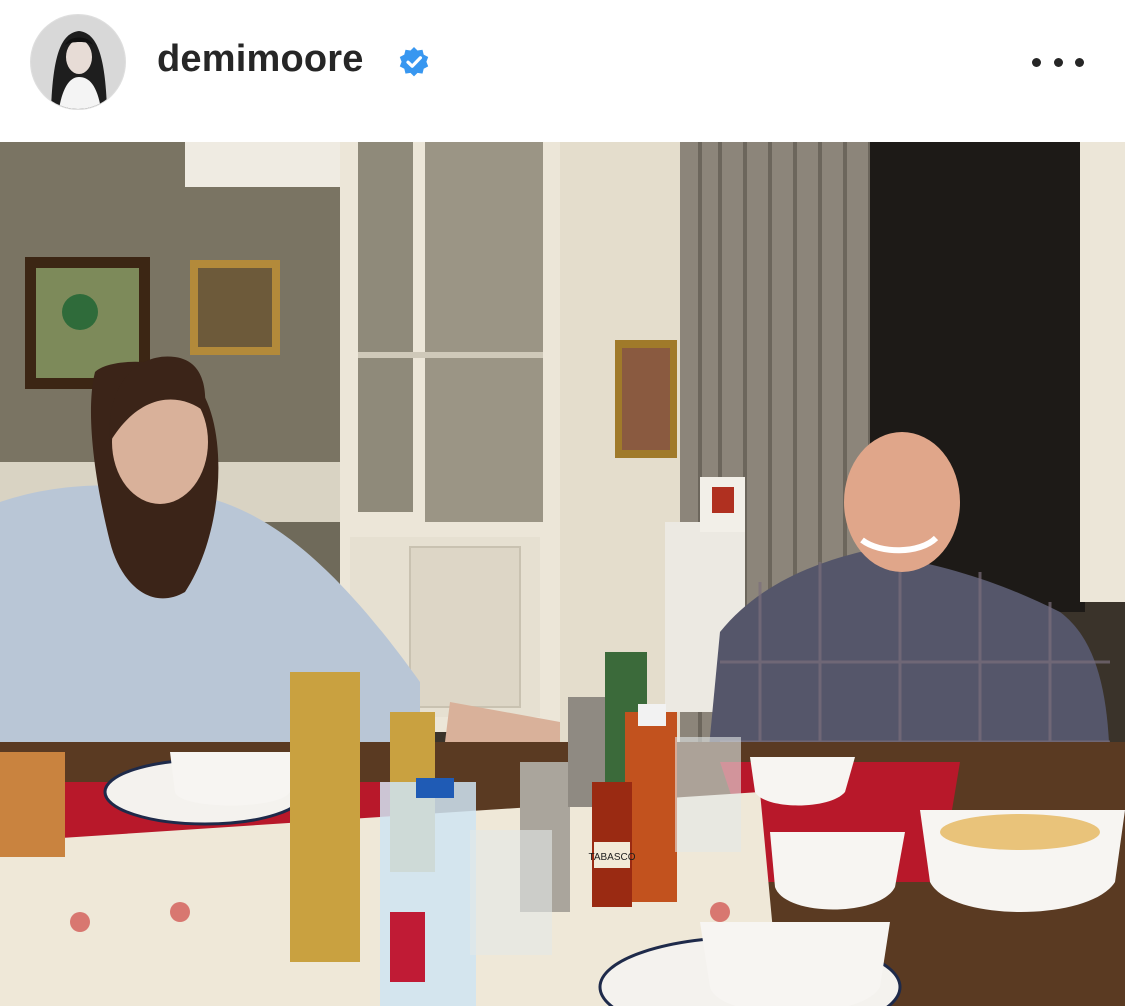 The image size is (1125, 1006). I want to click on tabasco-label: TABASCO, so click(611, 857).